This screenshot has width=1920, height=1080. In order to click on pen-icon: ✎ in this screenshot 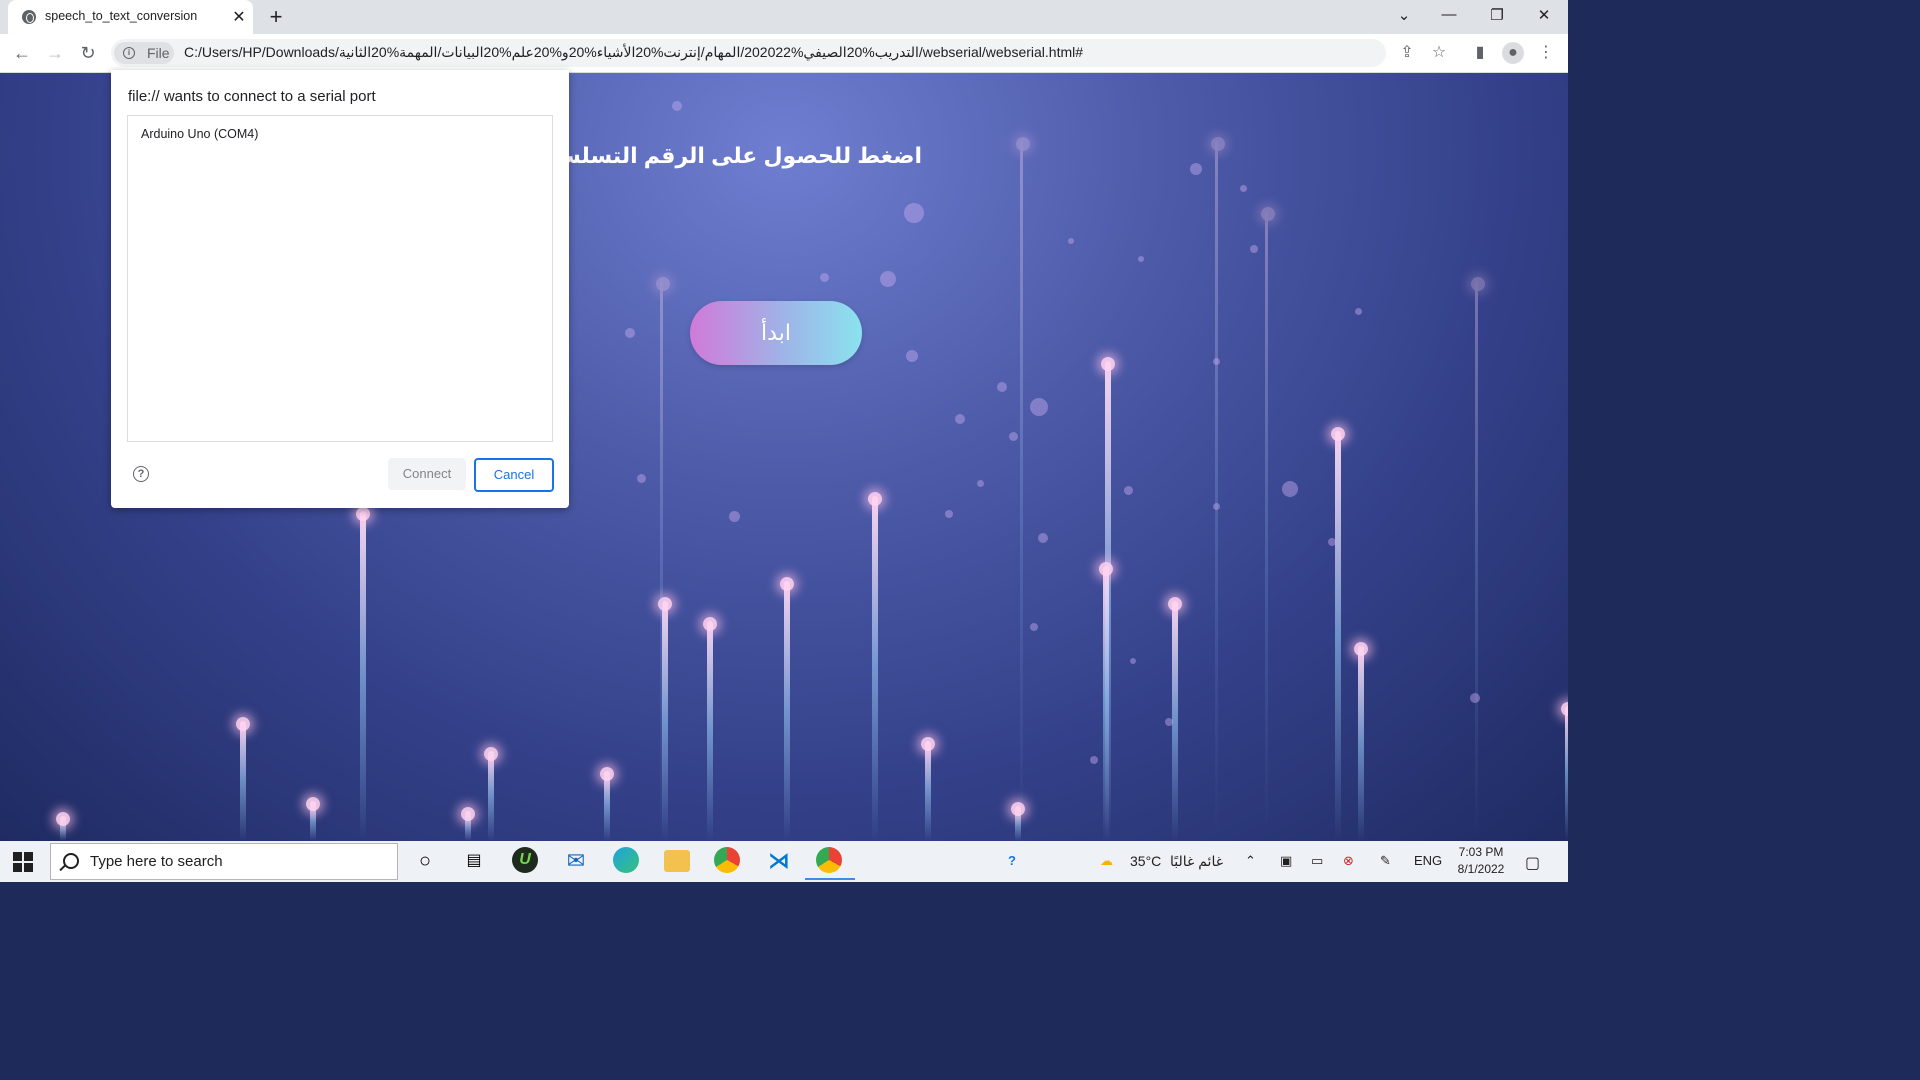, I will do `click(1385, 861)`.